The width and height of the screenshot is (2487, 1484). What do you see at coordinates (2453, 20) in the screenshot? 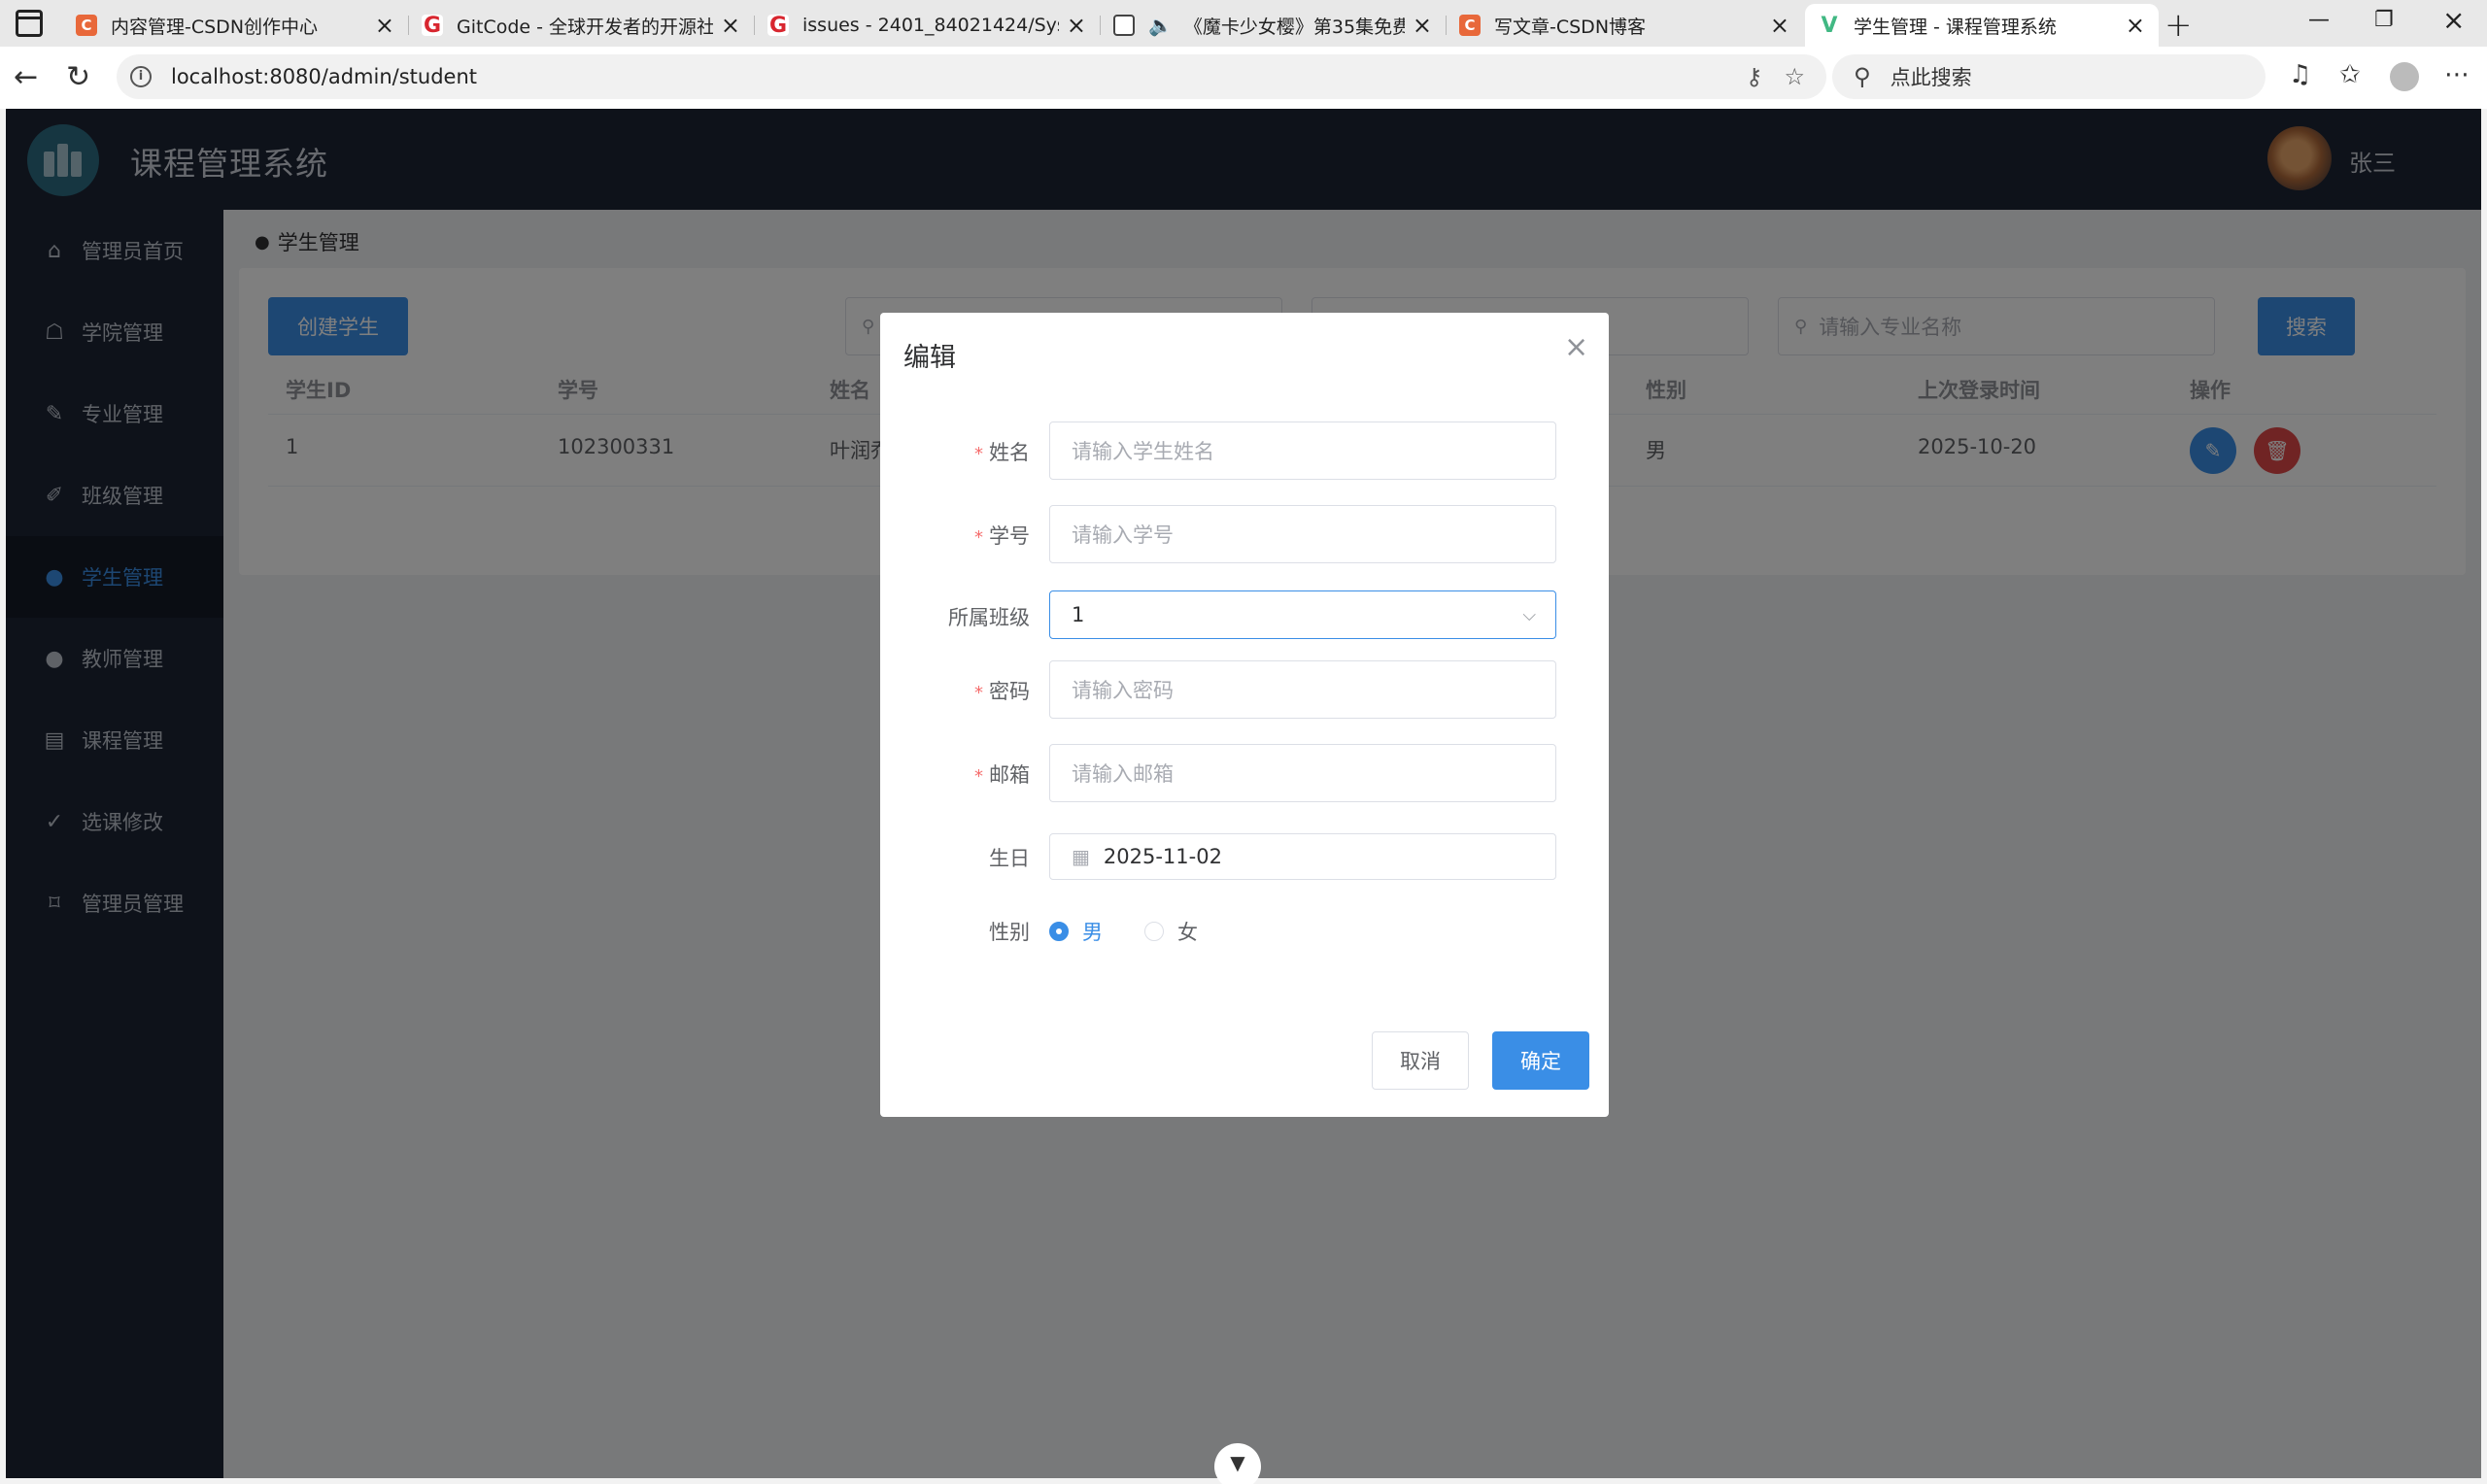
I see `close-window-icon: ×` at bounding box center [2453, 20].